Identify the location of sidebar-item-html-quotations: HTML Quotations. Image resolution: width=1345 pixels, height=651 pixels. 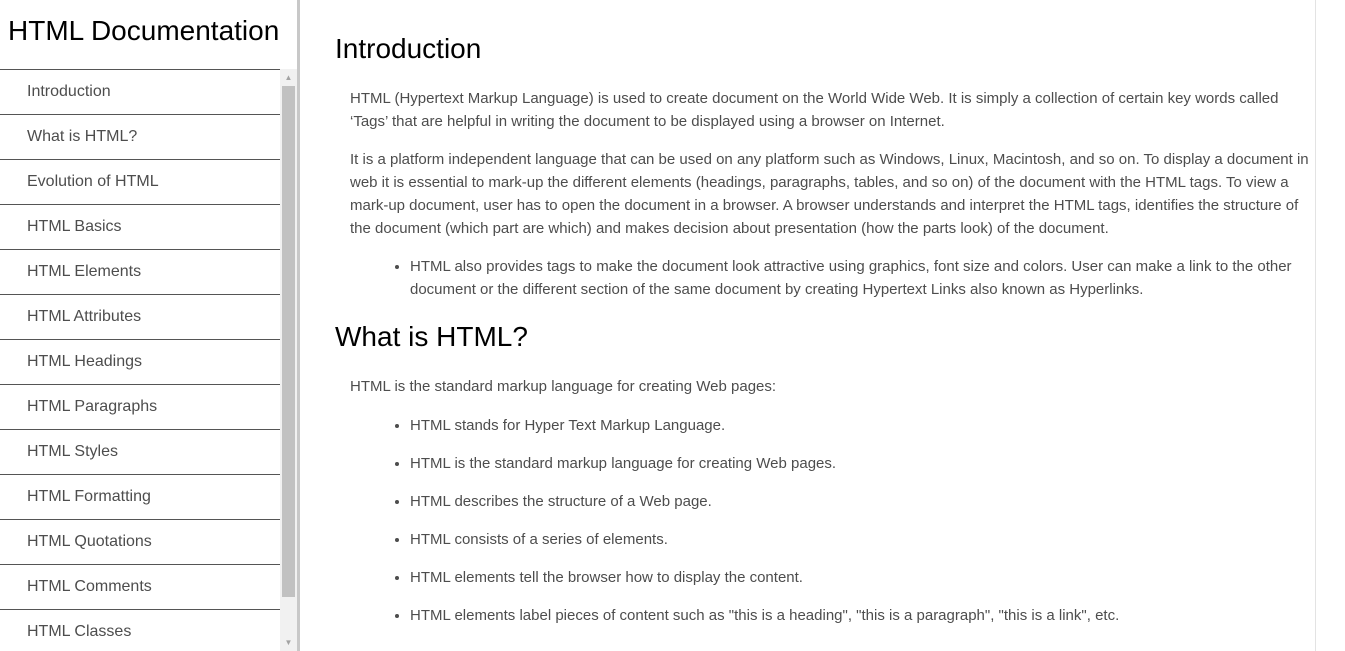
(140, 542).